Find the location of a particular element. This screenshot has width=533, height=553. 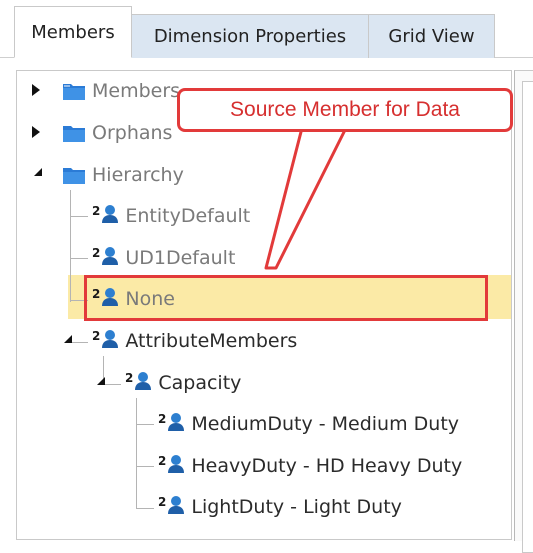

annotation-callout: Source Member for Data is located at coordinates (345, 110).